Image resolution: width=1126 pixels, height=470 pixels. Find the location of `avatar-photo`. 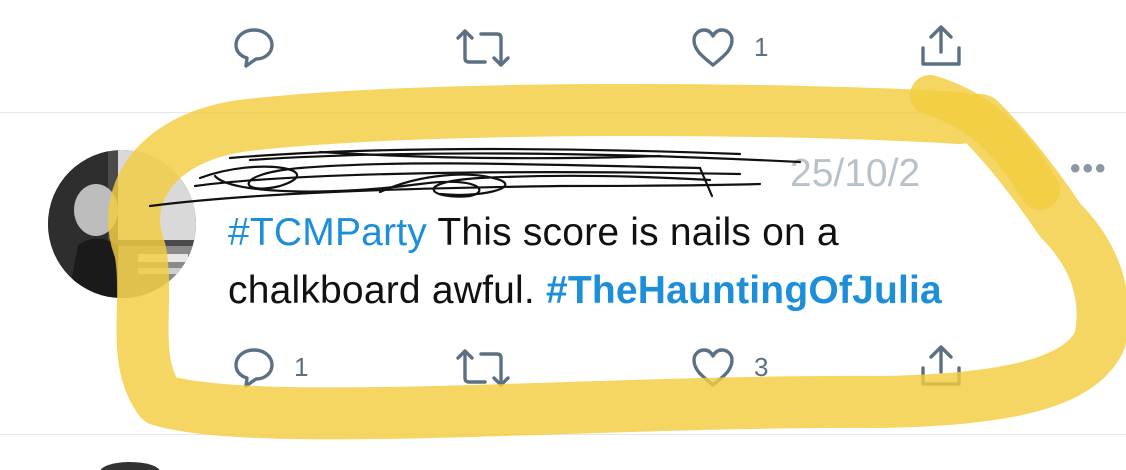

avatar-photo is located at coordinates (122, 224).